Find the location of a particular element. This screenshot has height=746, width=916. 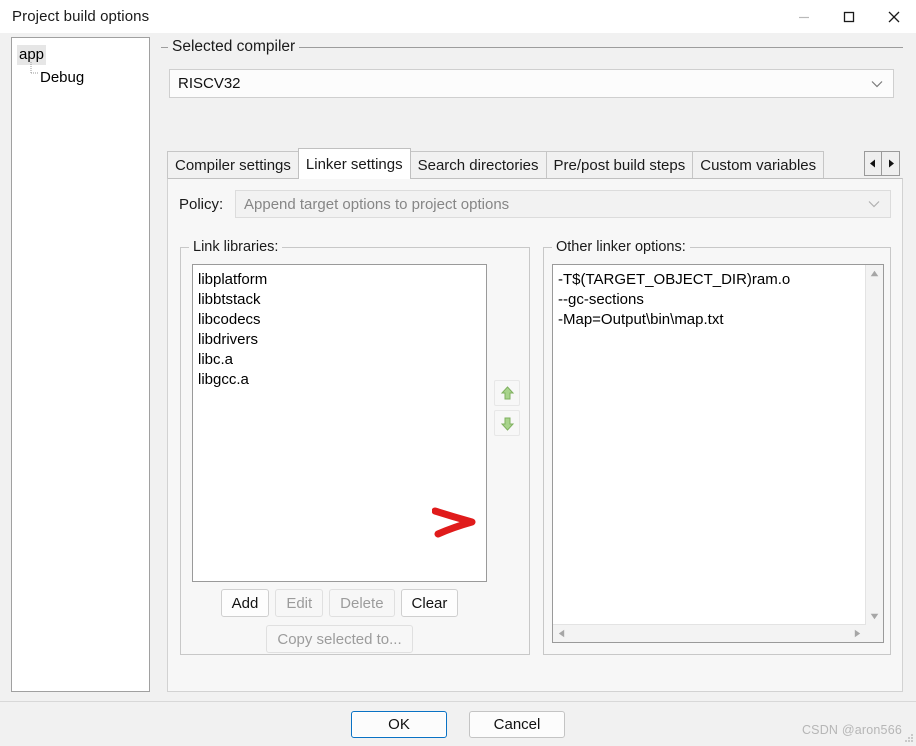

tab-label: Search directories is located at coordinates (478, 165).